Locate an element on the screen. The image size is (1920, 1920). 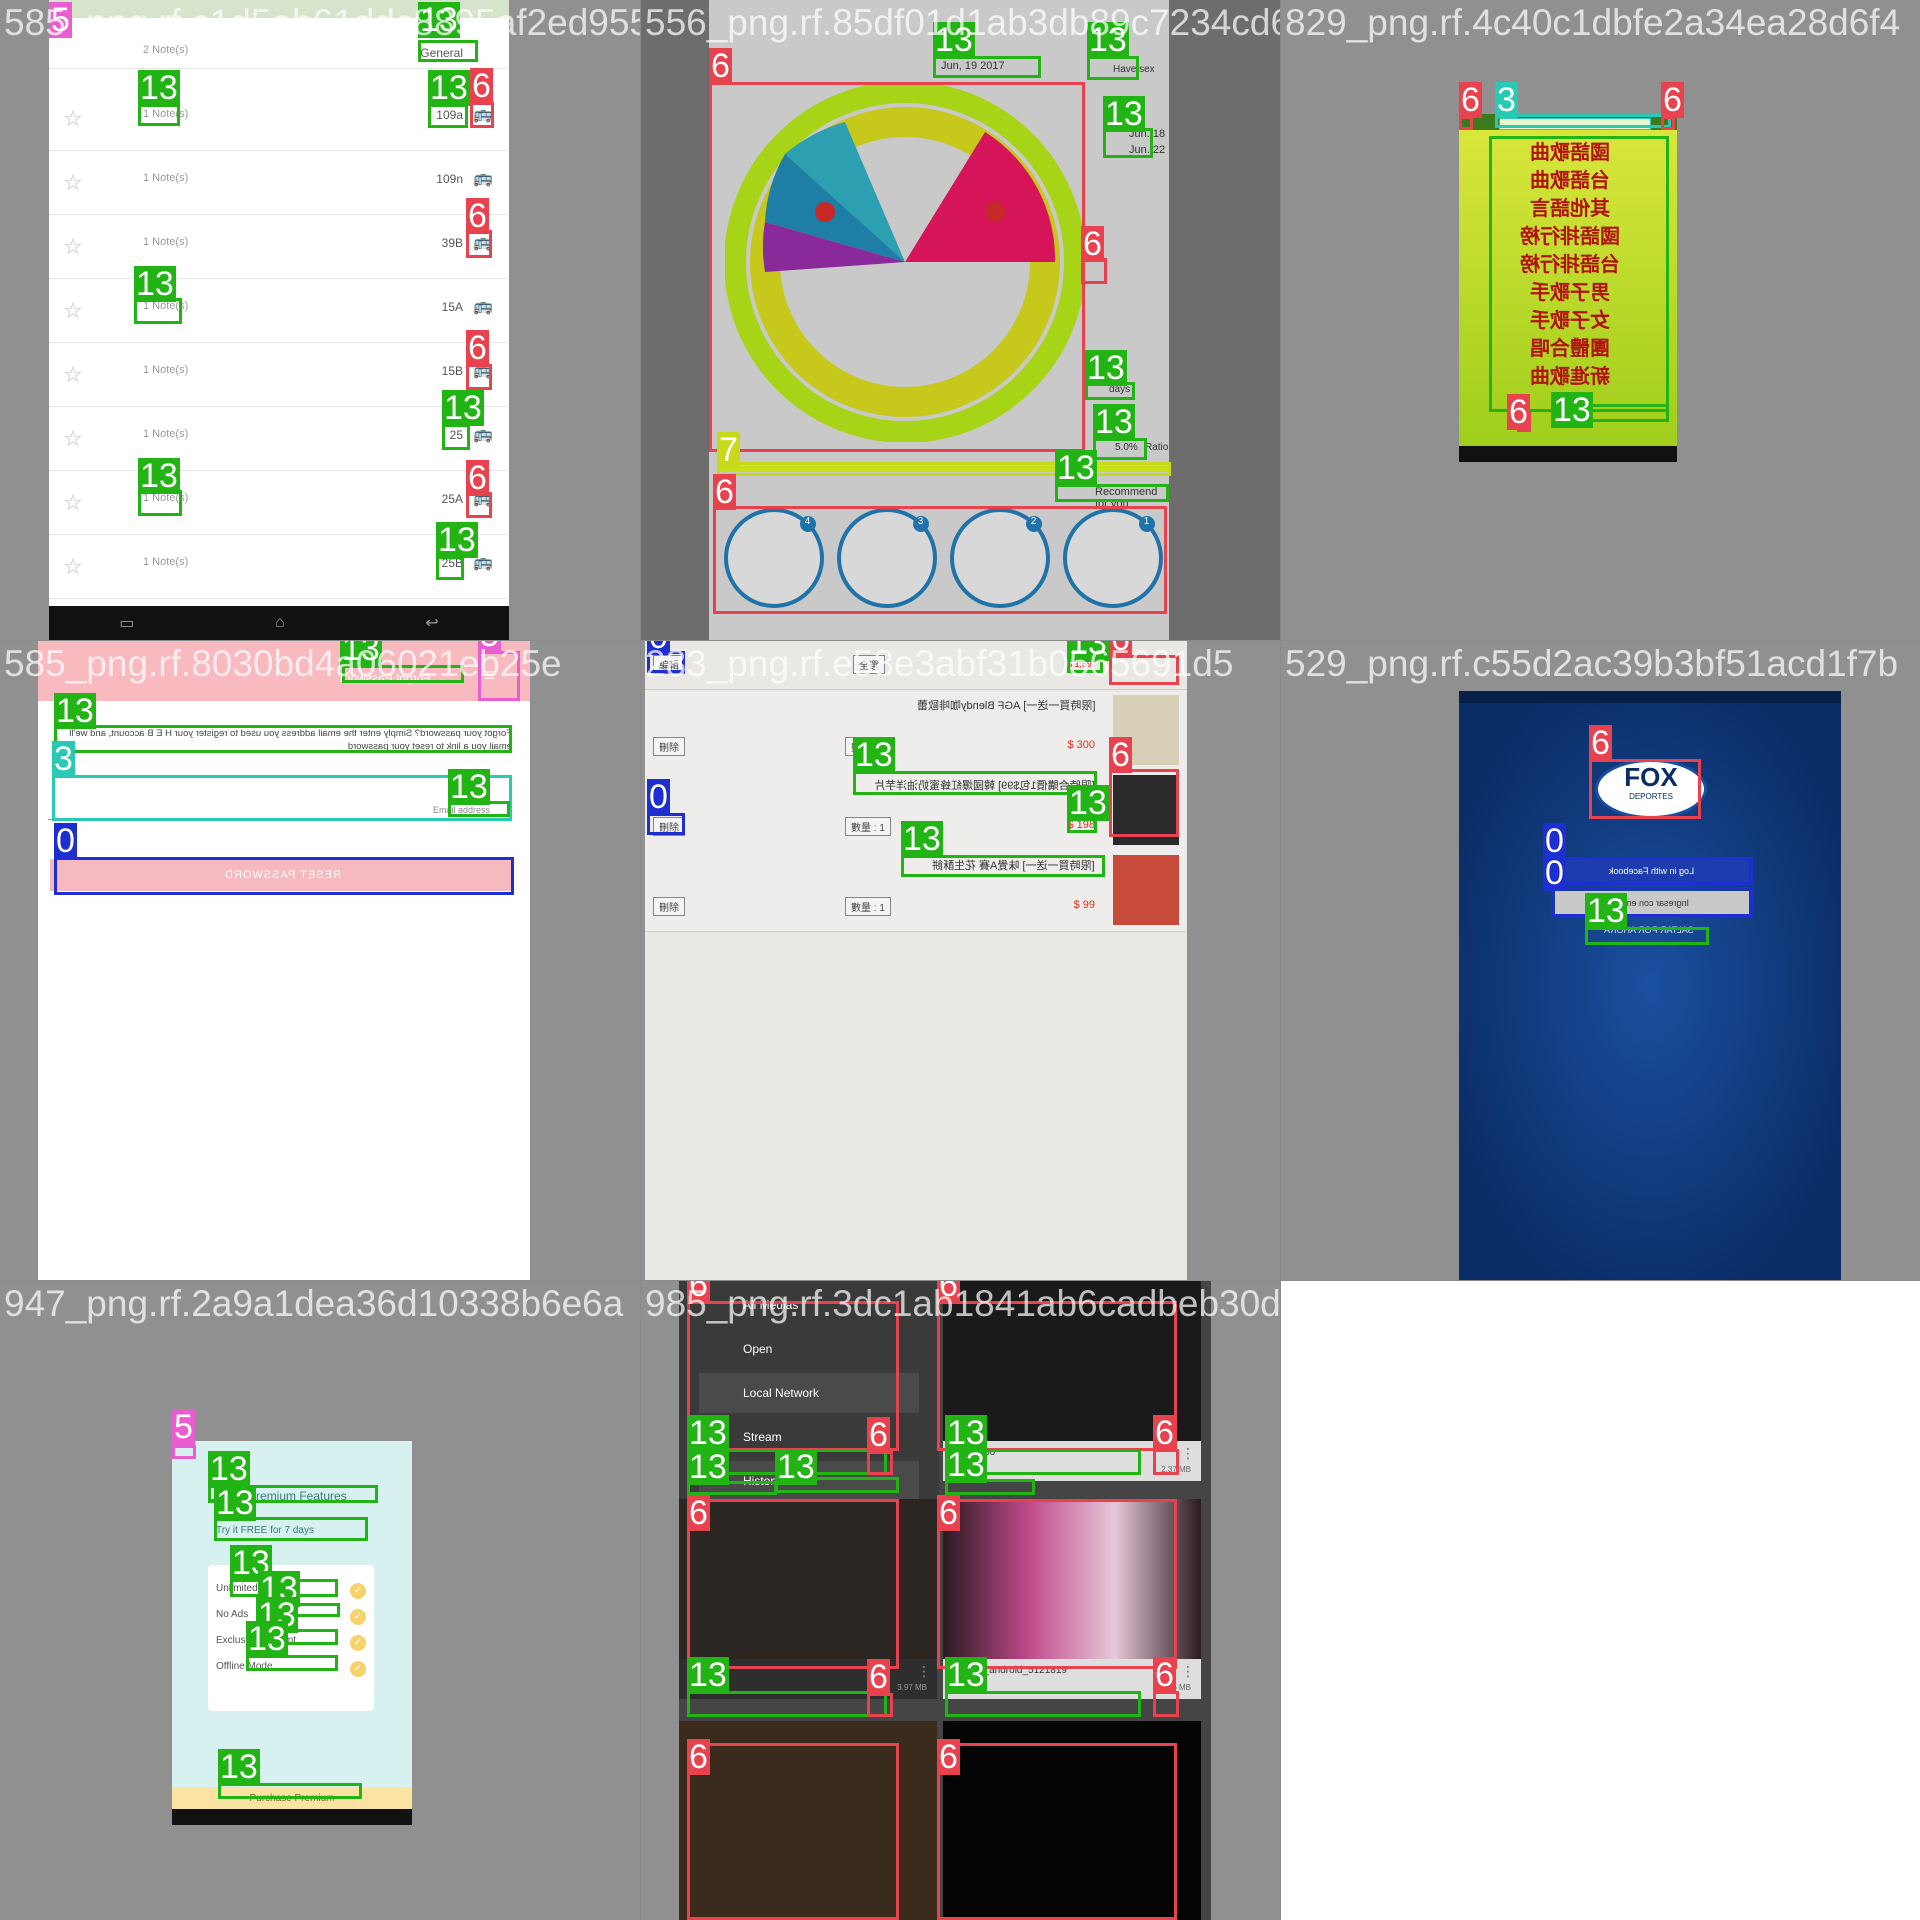
android-nav-bar: ▭ ⌂ ↩ is located at coordinates (279, 623).